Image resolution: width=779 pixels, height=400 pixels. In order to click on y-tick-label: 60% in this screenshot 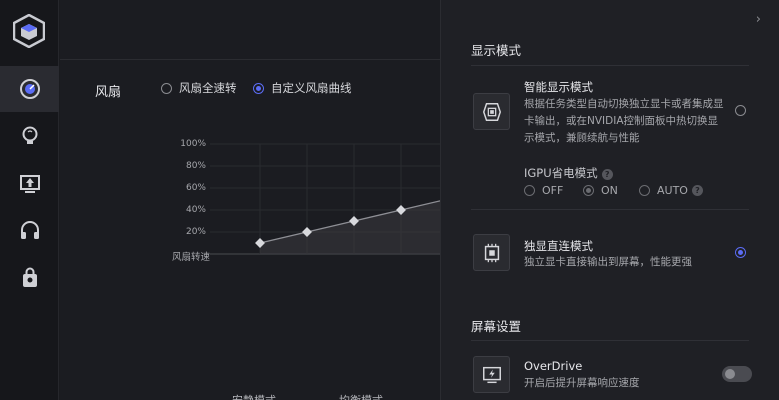, I will do `click(195, 188)`.